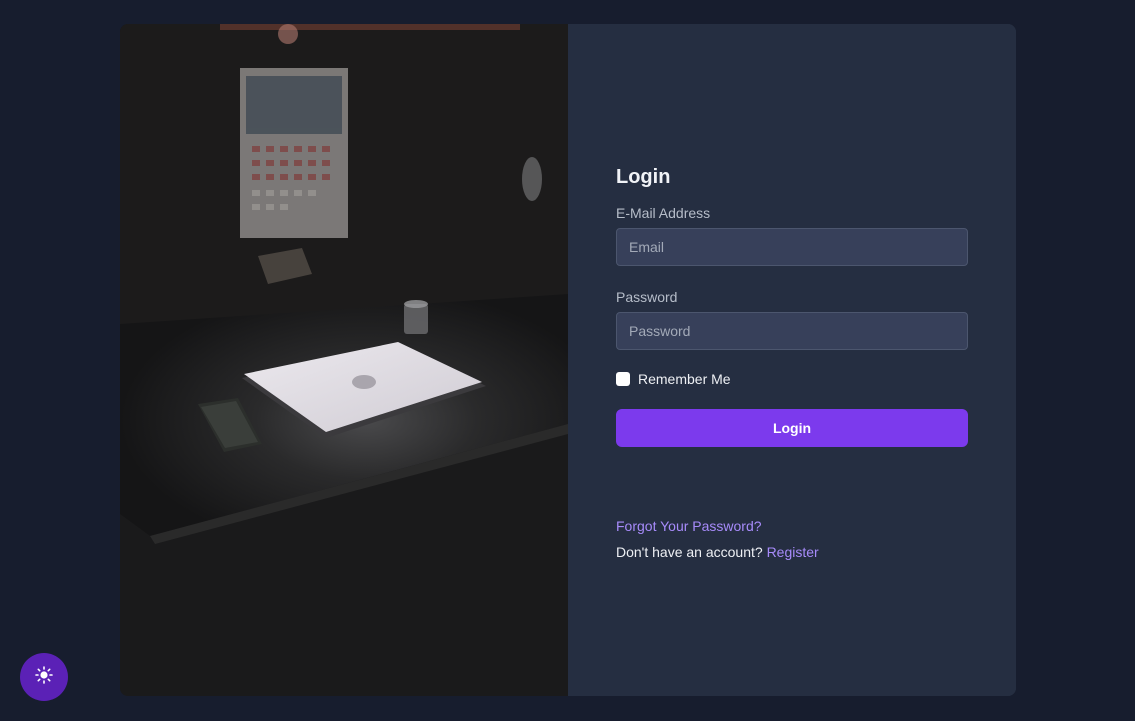 This screenshot has width=1135, height=721. Describe the element at coordinates (792, 247) in the screenshot. I see `email-field` at that location.